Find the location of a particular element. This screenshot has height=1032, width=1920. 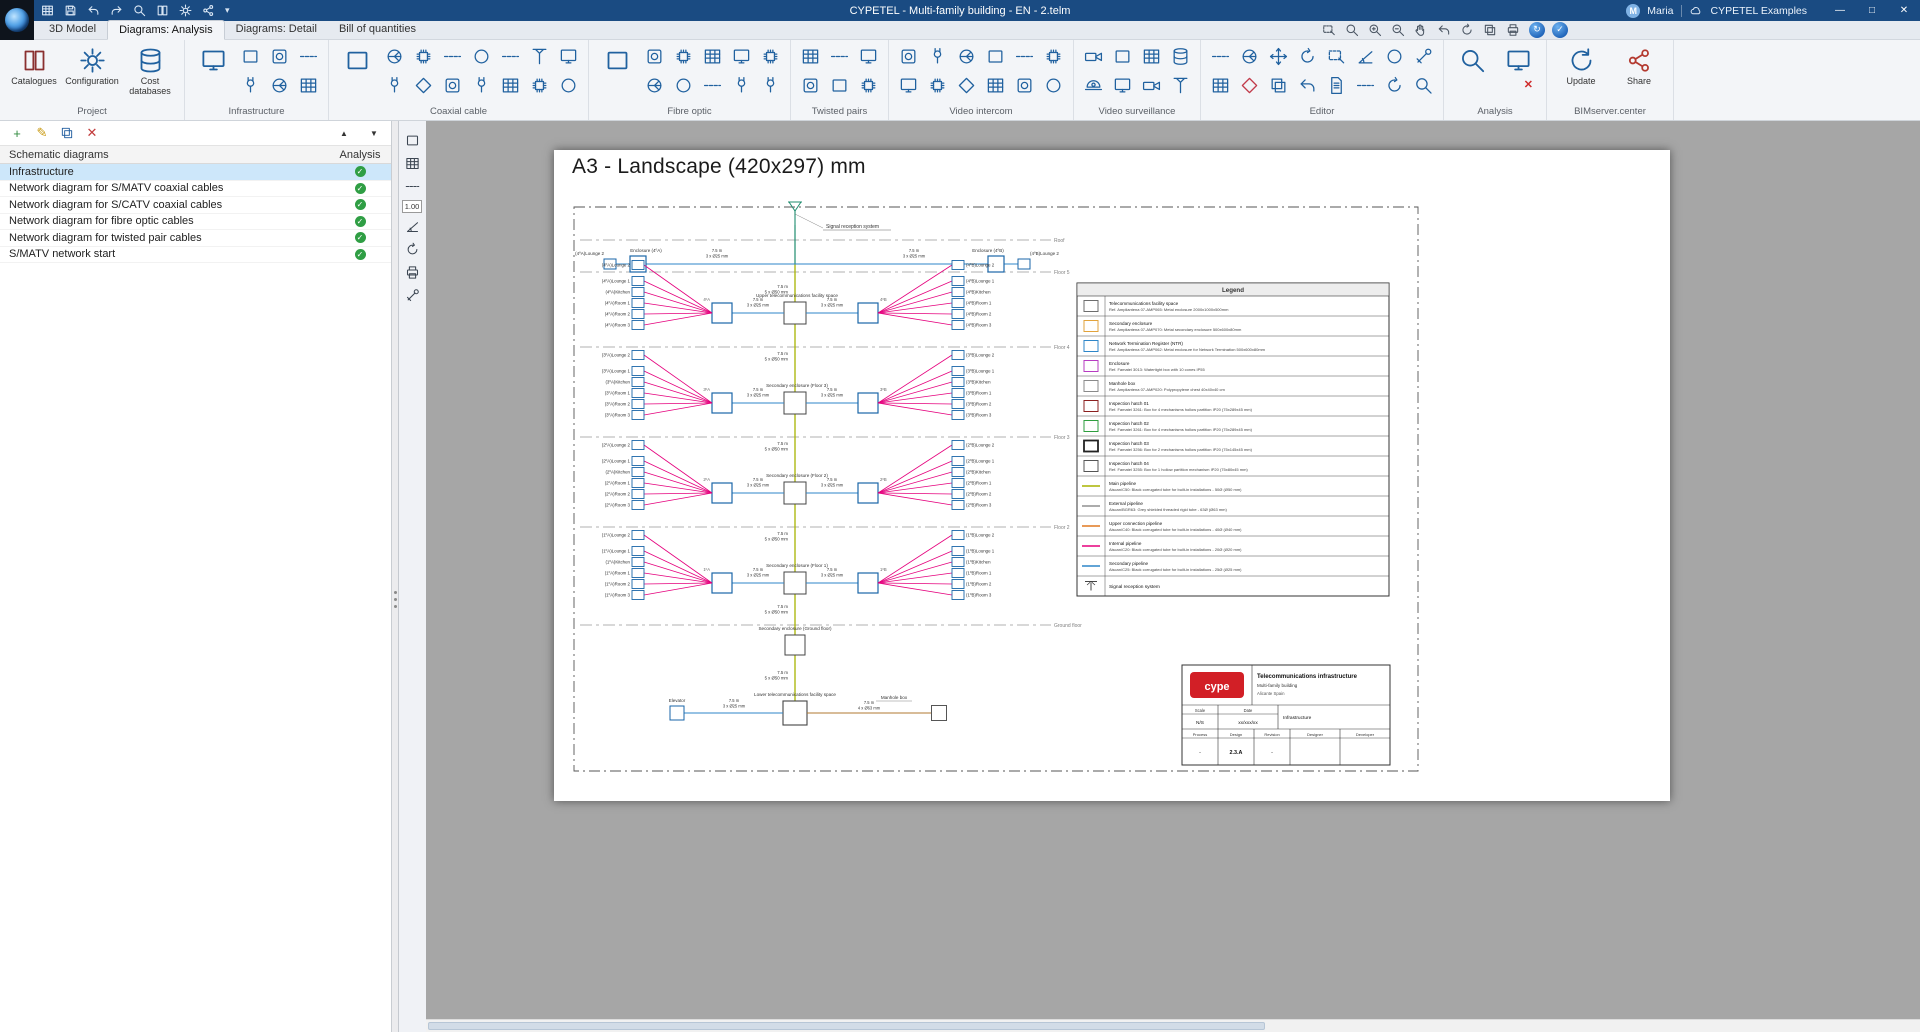

tab-diagrams-analysis: Diagrams: Analysis is located at coordinates (166, 30).